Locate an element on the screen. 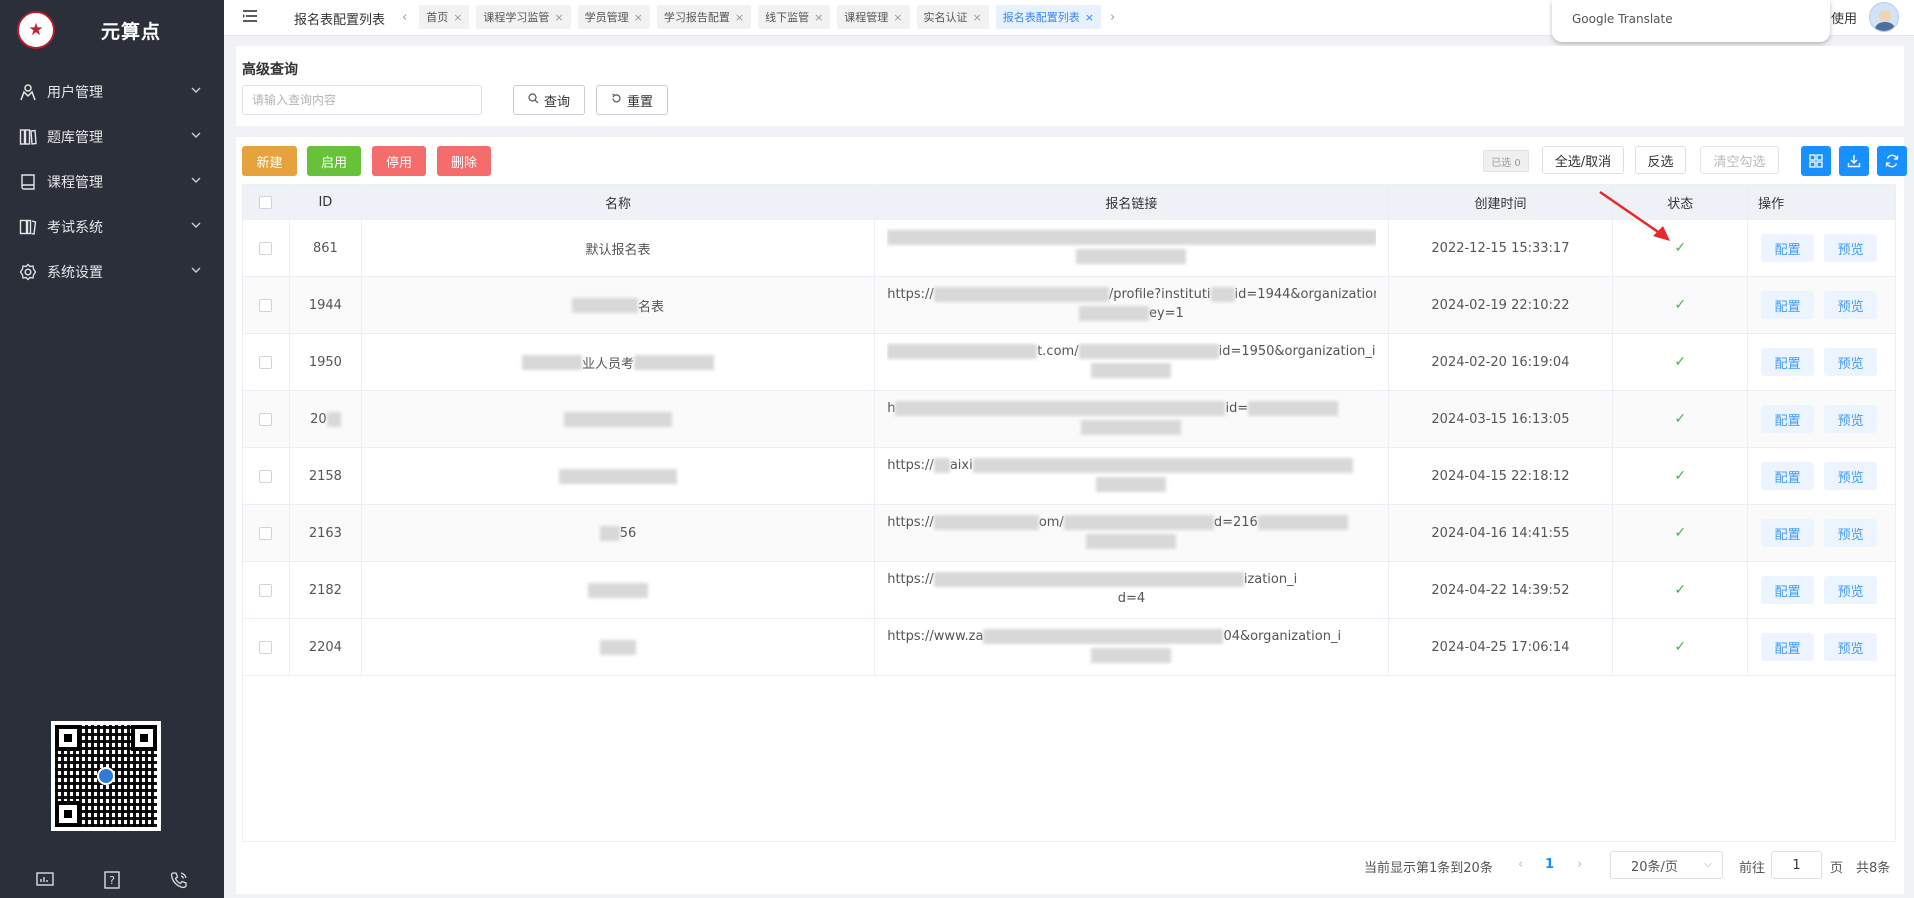 This screenshot has width=1914, height=898. tab-student-management: 学员管理 × is located at coordinates (613, 17).